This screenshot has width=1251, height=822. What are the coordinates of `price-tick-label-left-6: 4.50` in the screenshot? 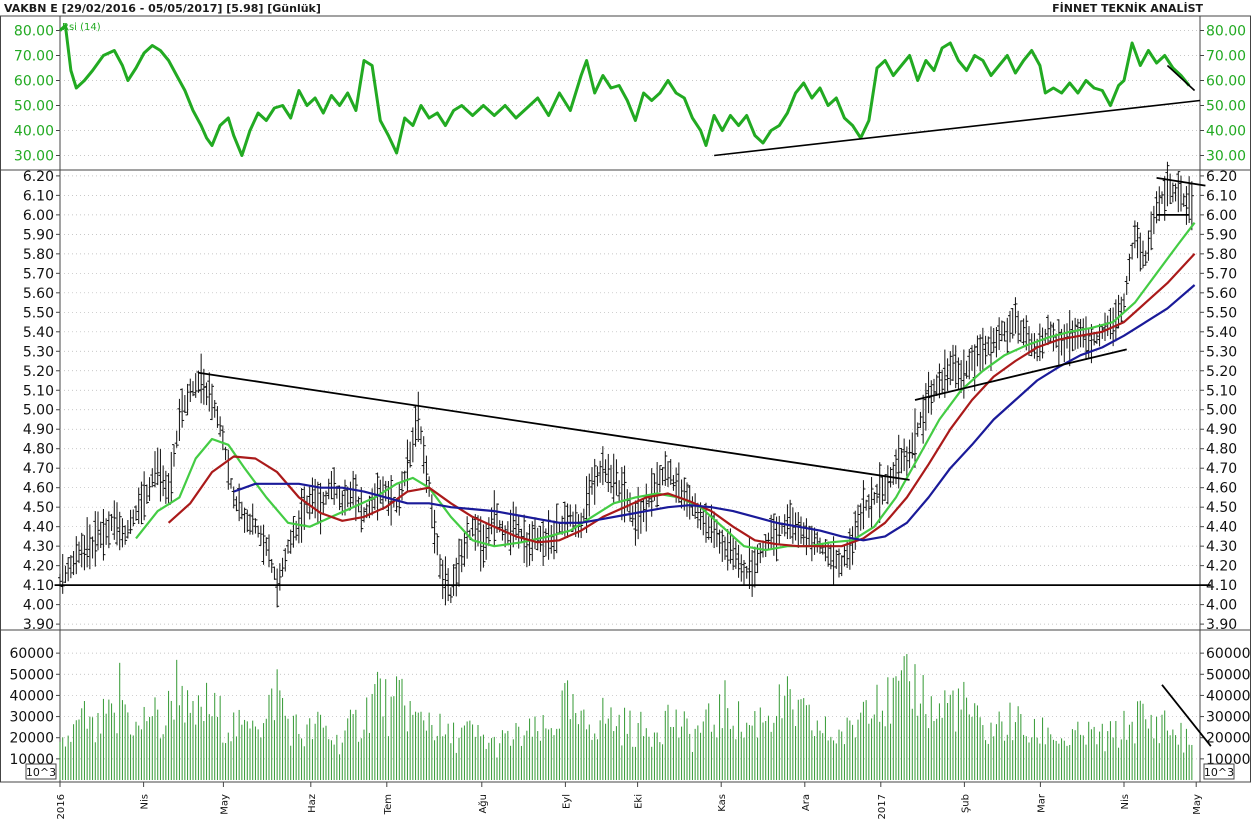 It's located at (38, 508).